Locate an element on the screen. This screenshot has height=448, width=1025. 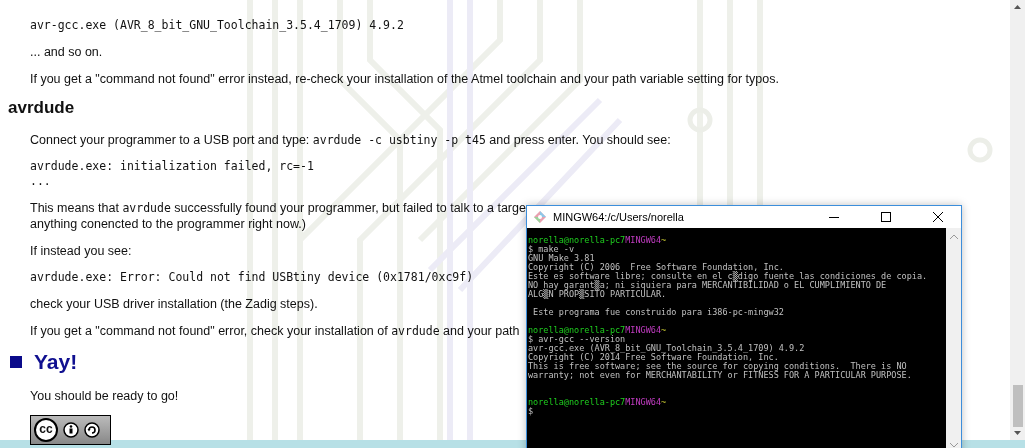
terminal-line: $ make -v is located at coordinates (551, 249).